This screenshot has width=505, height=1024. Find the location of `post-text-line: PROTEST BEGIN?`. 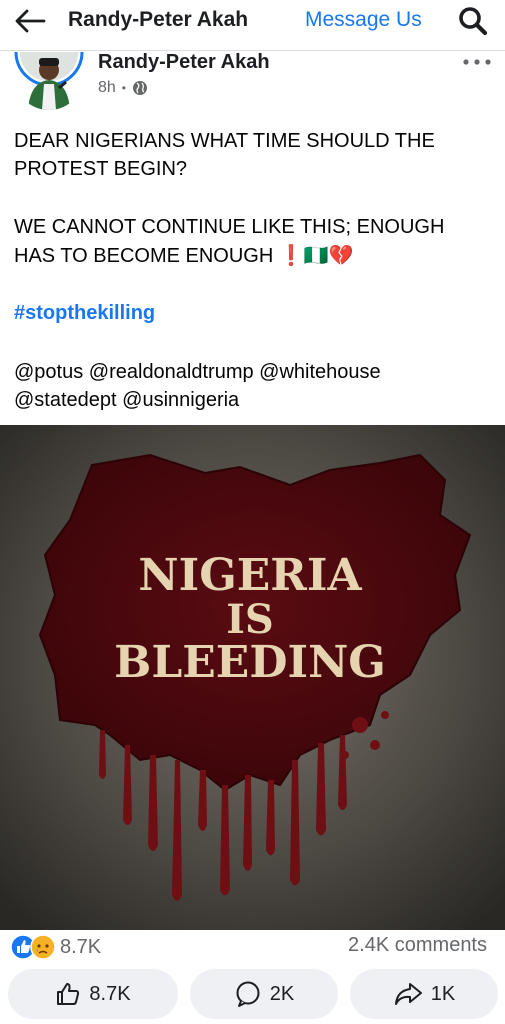

post-text-line: PROTEST BEGIN? is located at coordinates (101, 169).